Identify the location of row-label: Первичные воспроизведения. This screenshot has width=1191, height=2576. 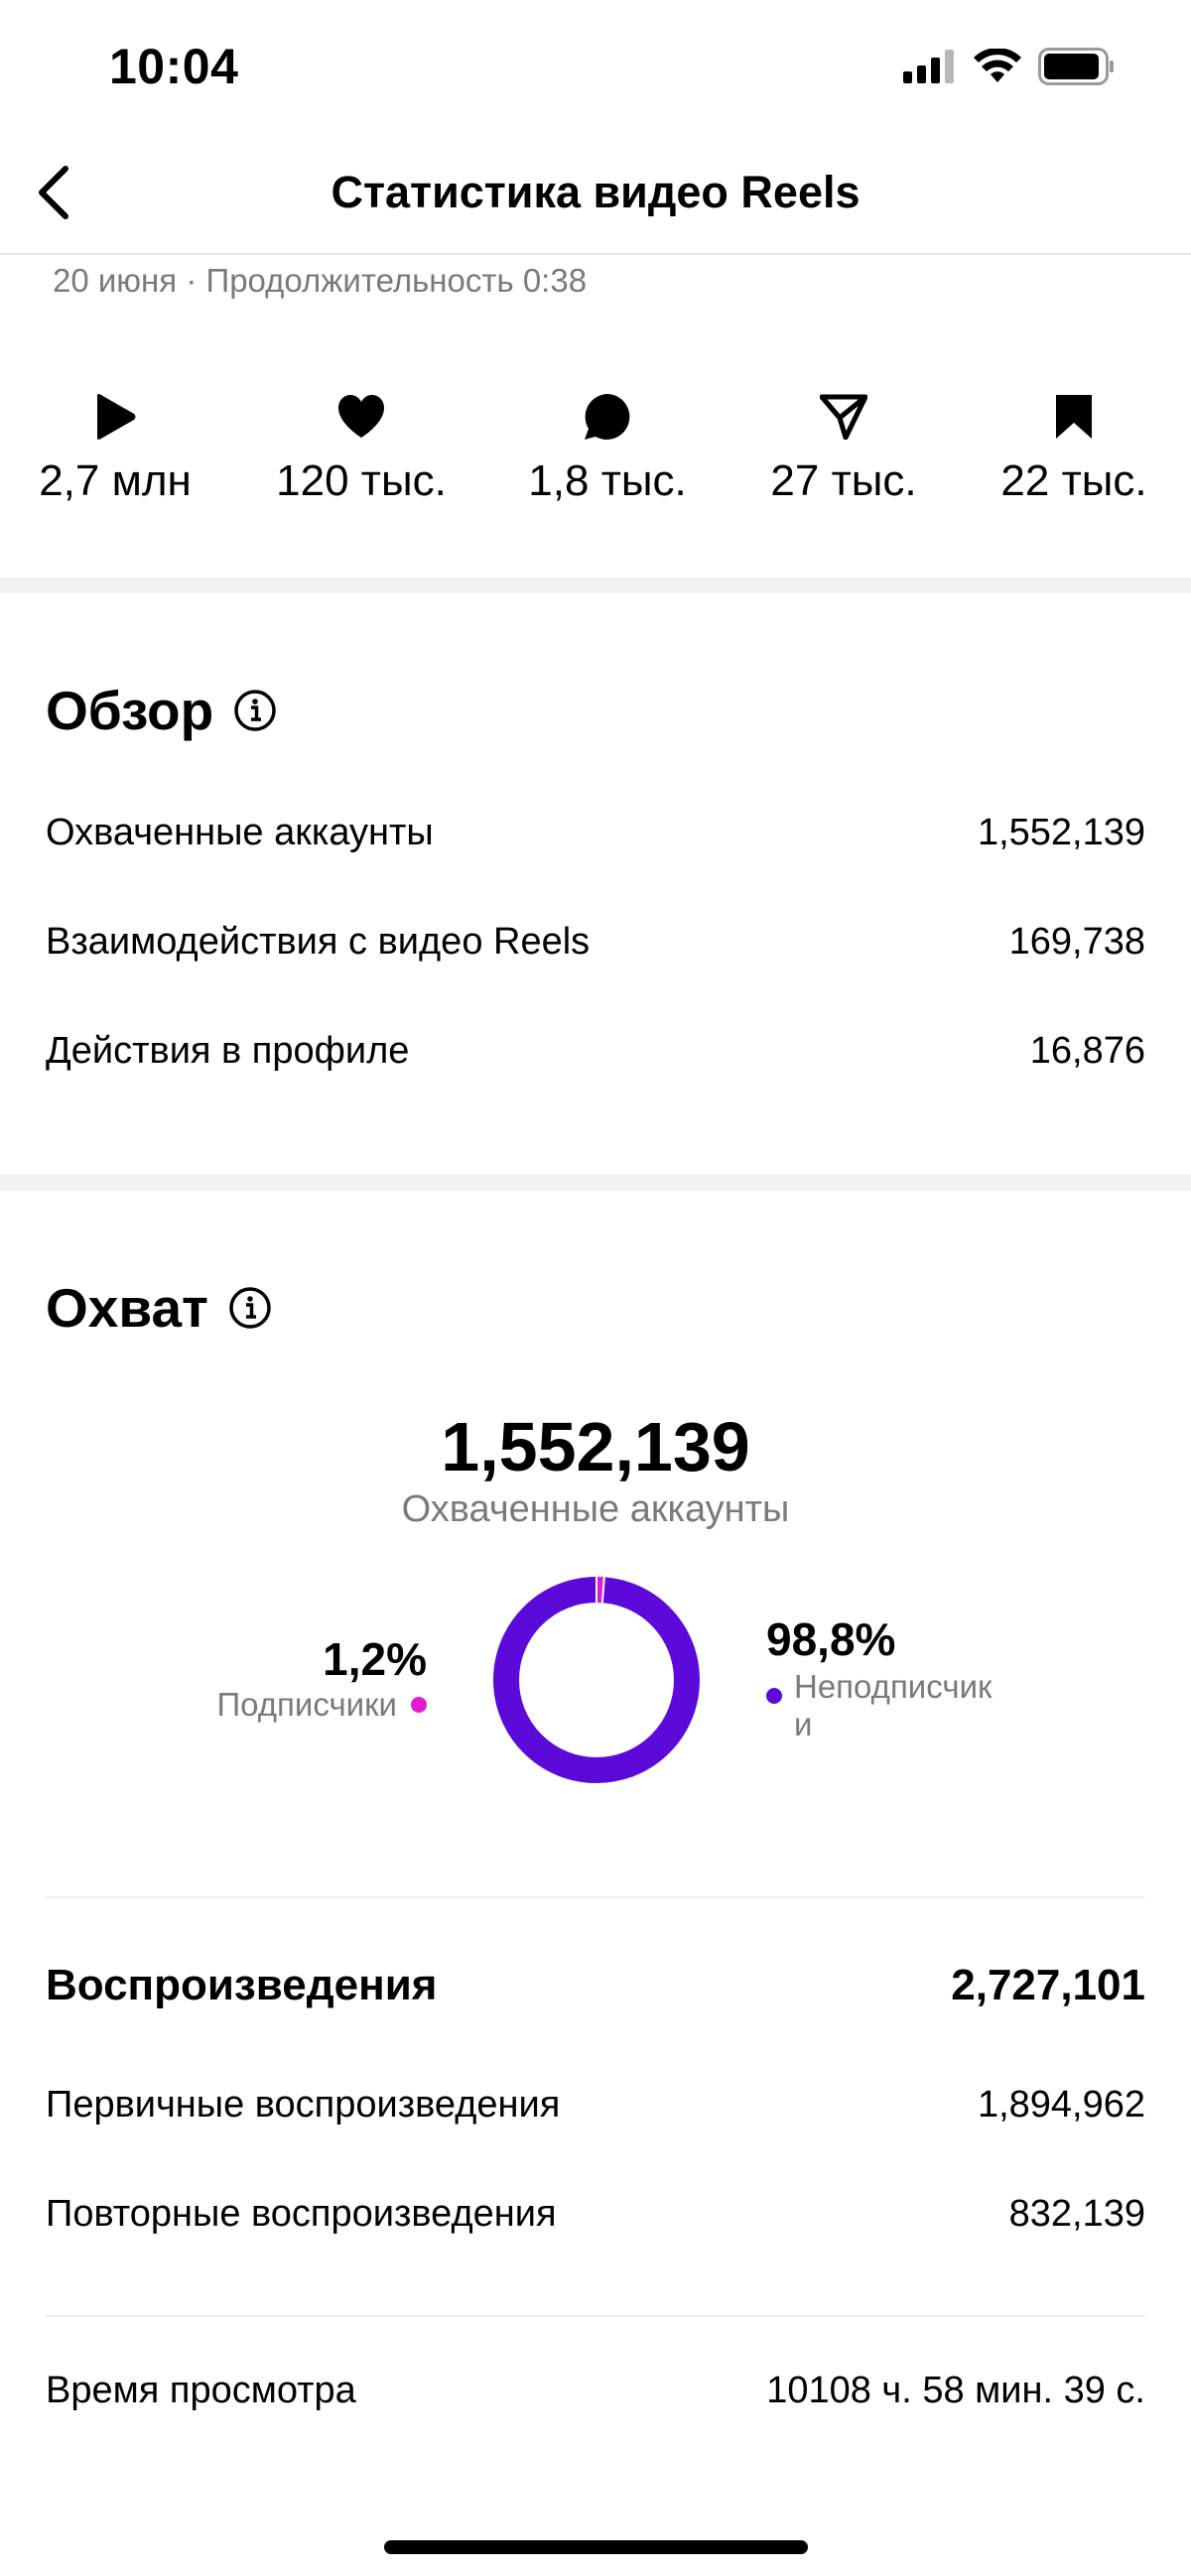
(303, 2104).